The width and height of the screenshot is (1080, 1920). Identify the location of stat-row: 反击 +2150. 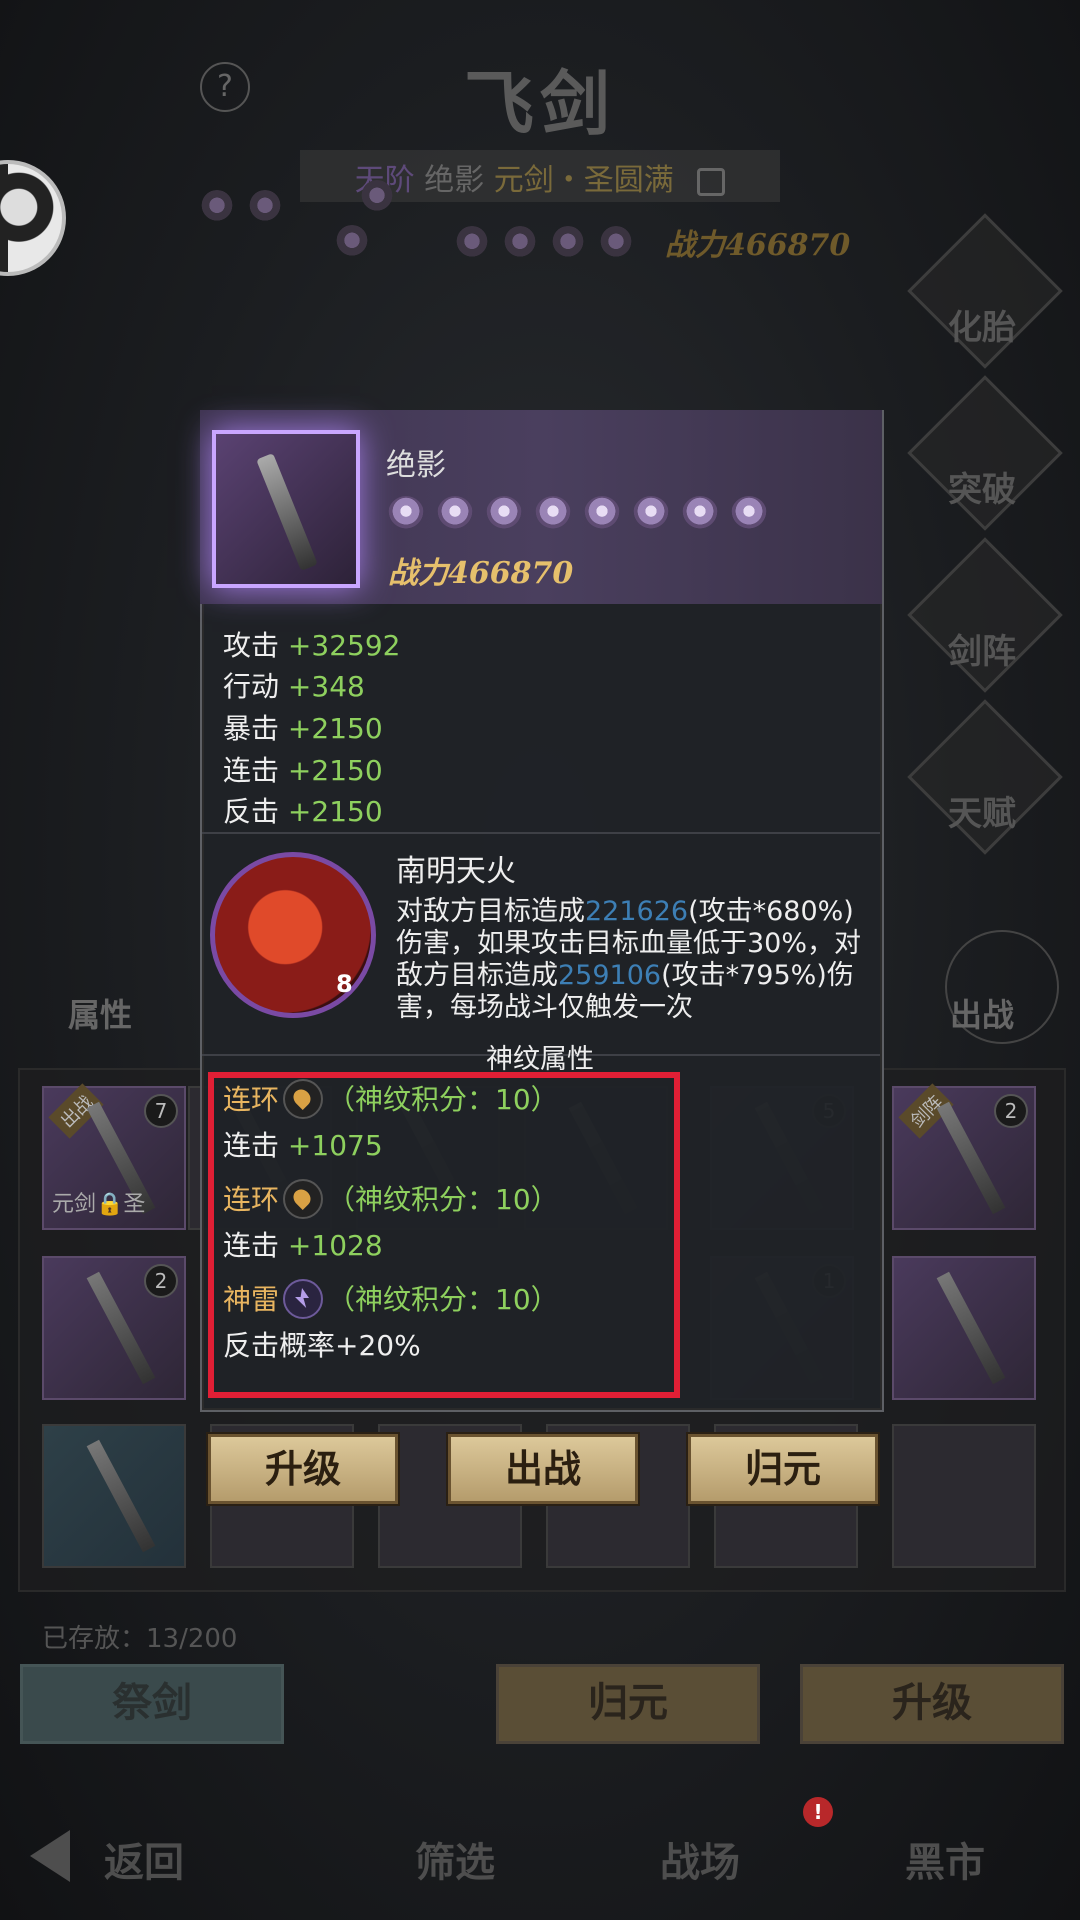
(303, 810).